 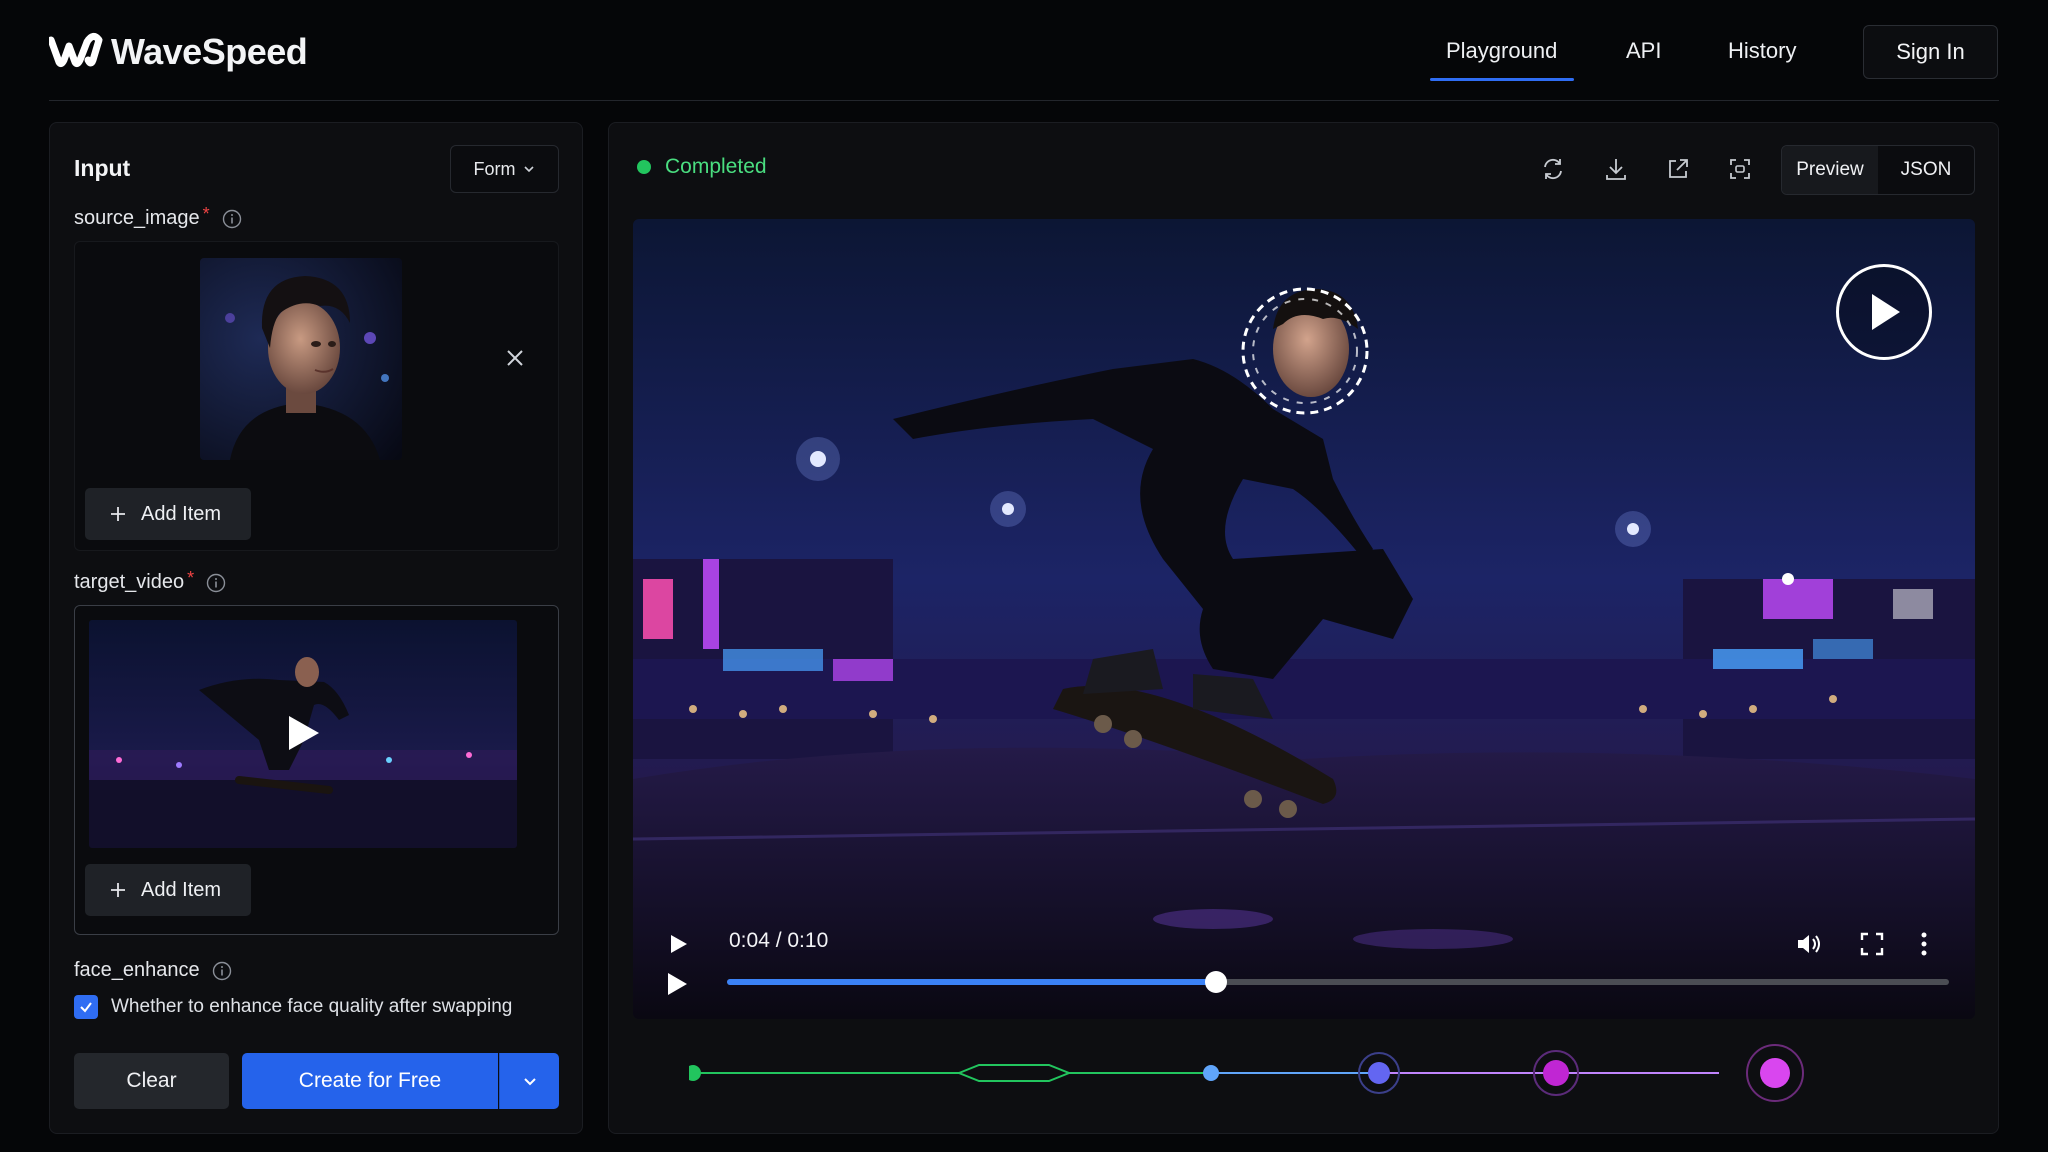 What do you see at coordinates (1024, 50) in the screenshot?
I see `top-header: WaveSpeed Playground API History Sign In` at bounding box center [1024, 50].